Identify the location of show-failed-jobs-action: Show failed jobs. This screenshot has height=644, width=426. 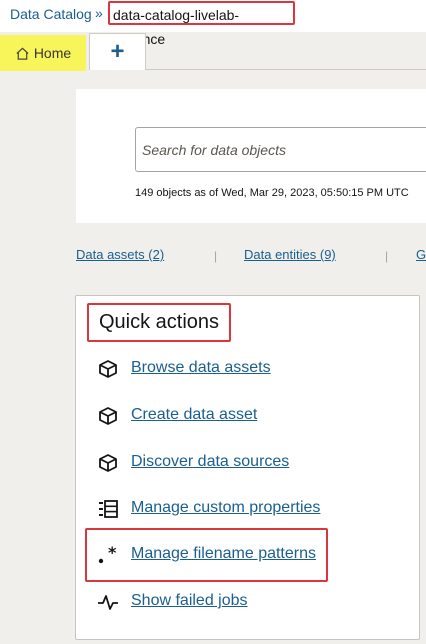
(246, 602).